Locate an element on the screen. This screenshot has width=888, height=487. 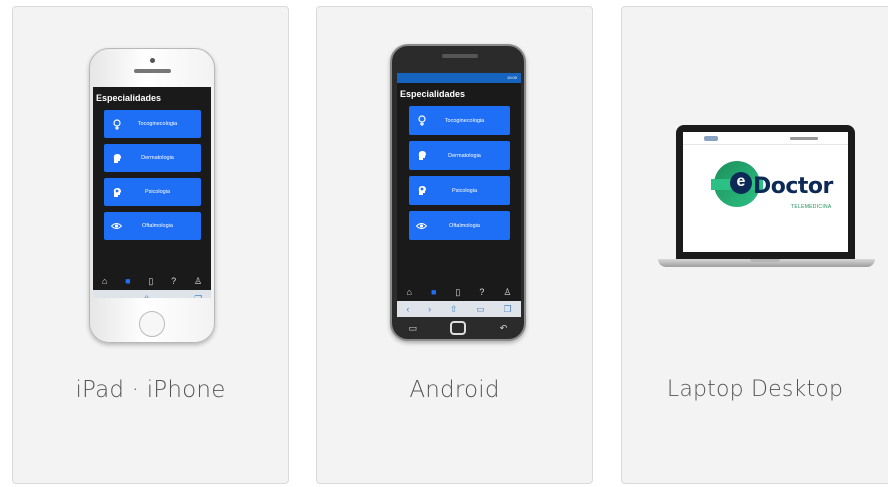
android-navbar: ▭ ↶ is located at coordinates (458, 328).